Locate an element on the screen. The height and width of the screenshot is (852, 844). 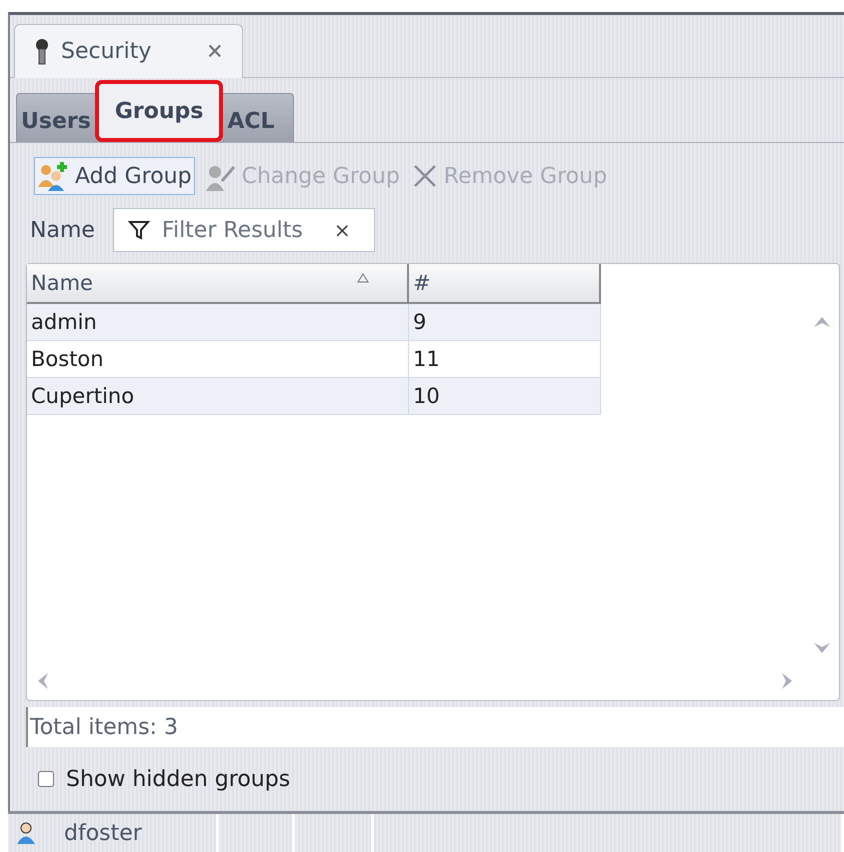
tab: Groups is located at coordinates (159, 111).